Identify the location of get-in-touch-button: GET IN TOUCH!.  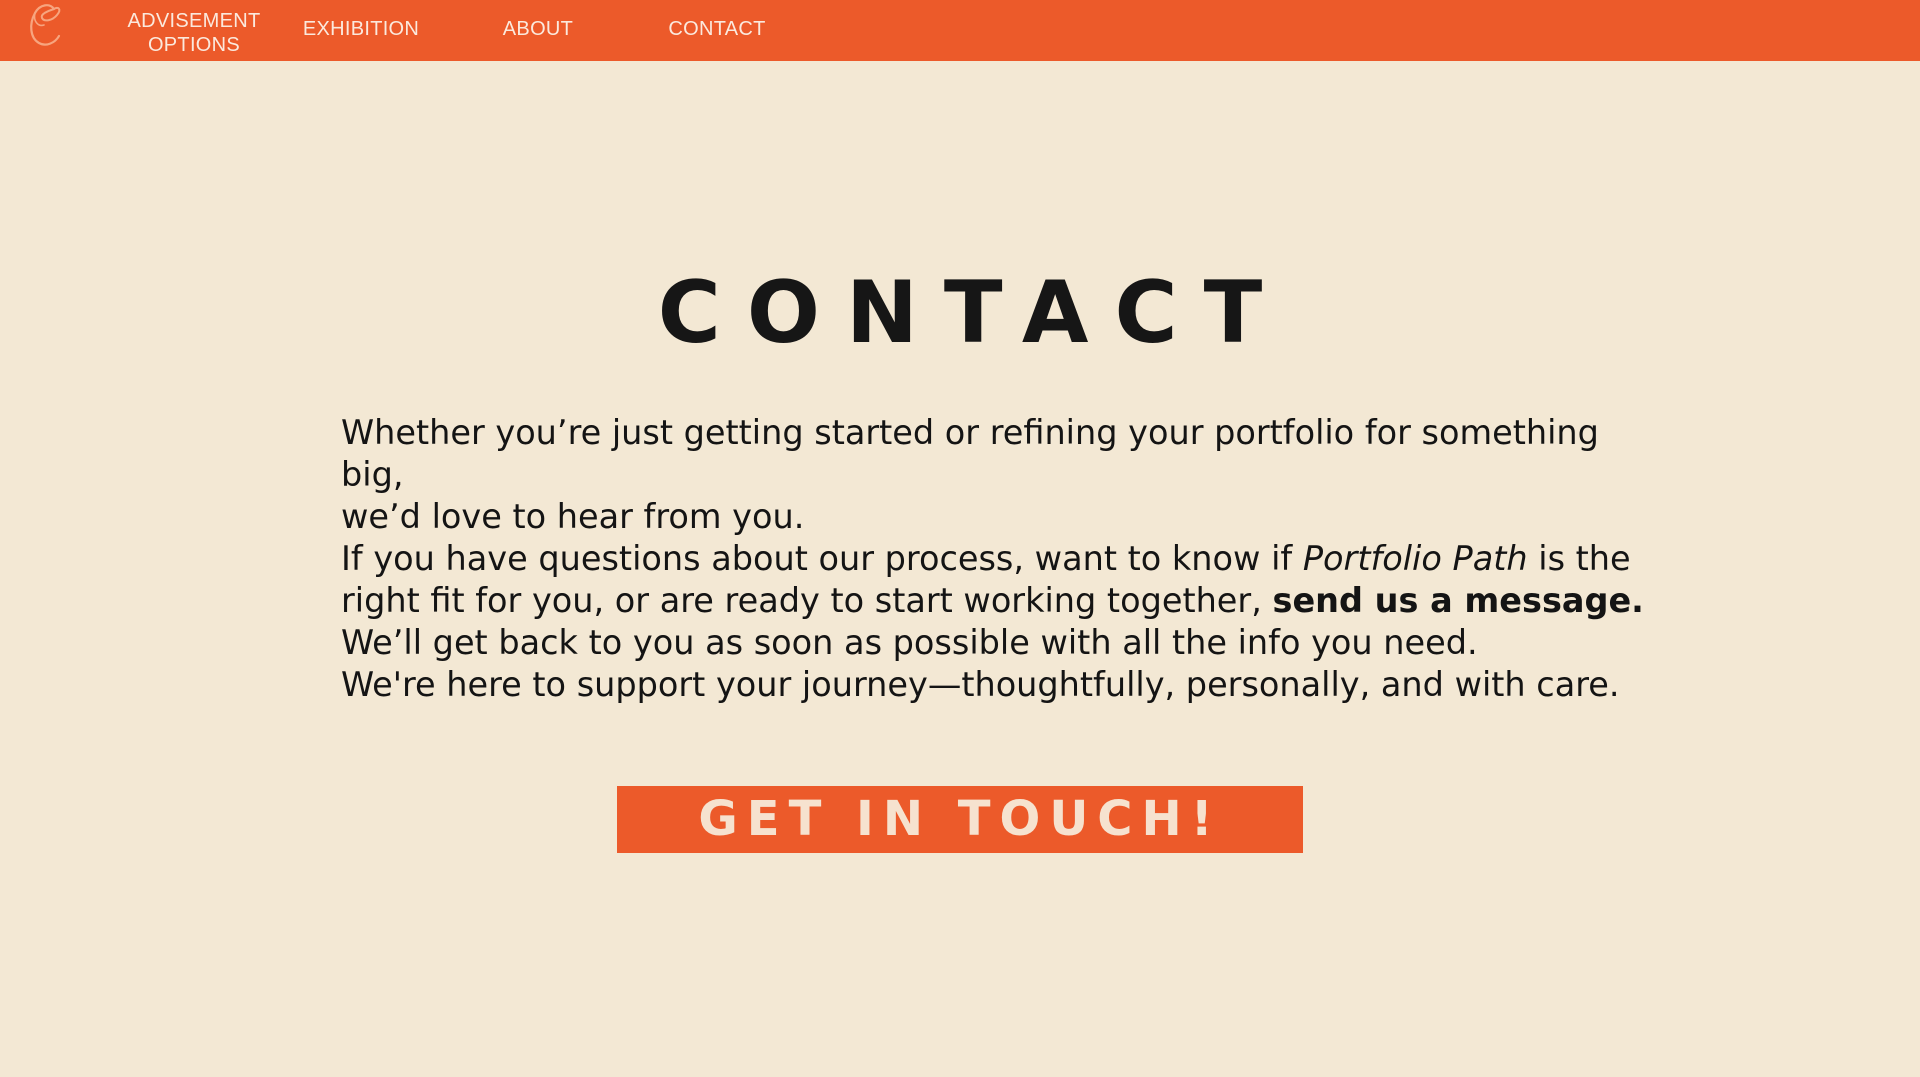
(960, 819).